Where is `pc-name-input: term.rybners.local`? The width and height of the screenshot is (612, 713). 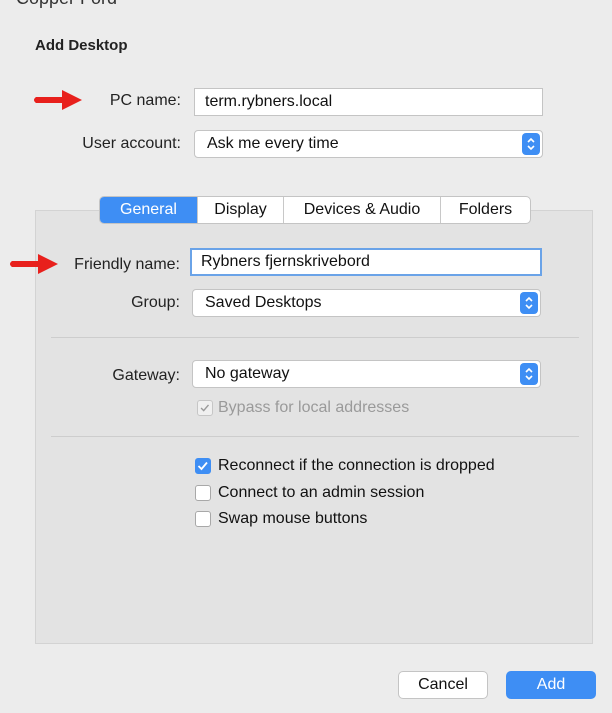
pc-name-input: term.rybners.local is located at coordinates (368, 102).